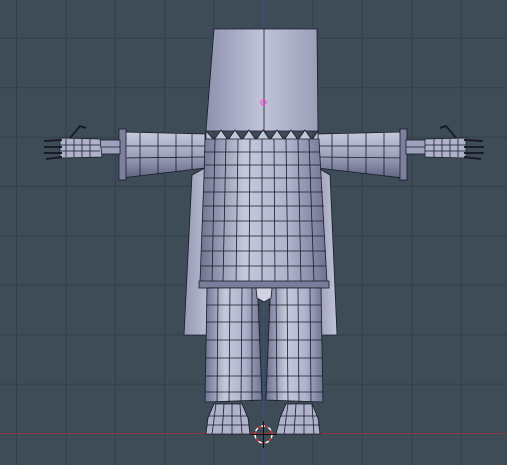 This screenshot has height=465, width=507. I want to click on right-leg, so click(294, 345).